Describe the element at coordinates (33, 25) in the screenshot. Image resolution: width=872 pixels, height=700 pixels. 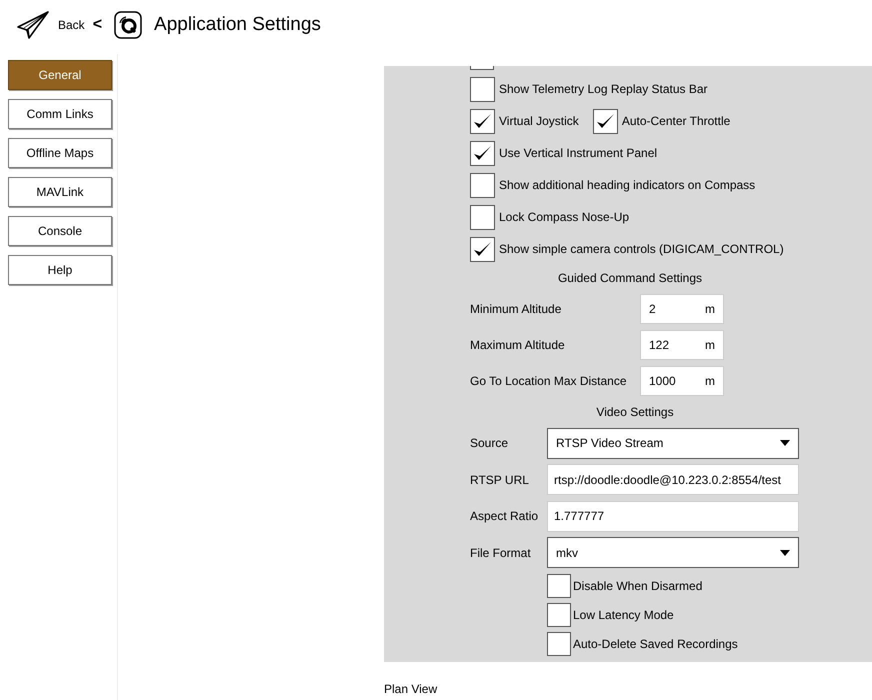
I see `paper-plane-icon` at that location.